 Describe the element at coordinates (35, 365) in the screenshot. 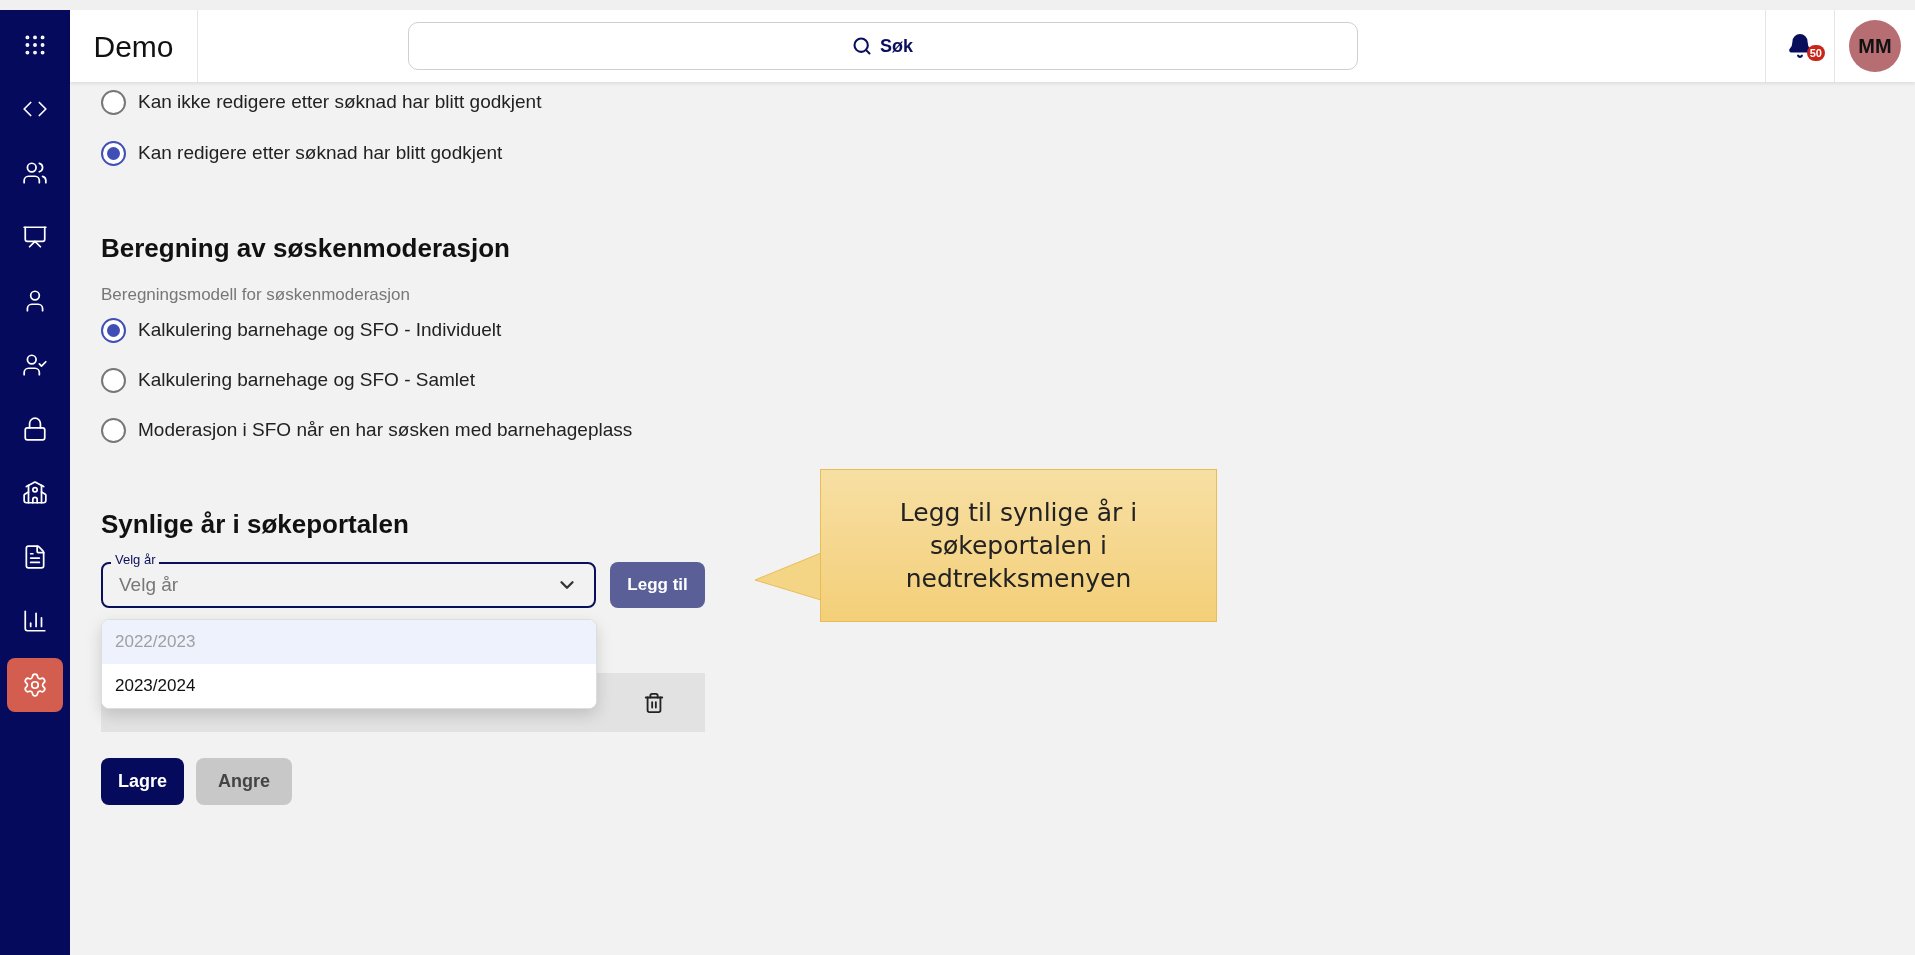

I see `user-check-icon` at that location.